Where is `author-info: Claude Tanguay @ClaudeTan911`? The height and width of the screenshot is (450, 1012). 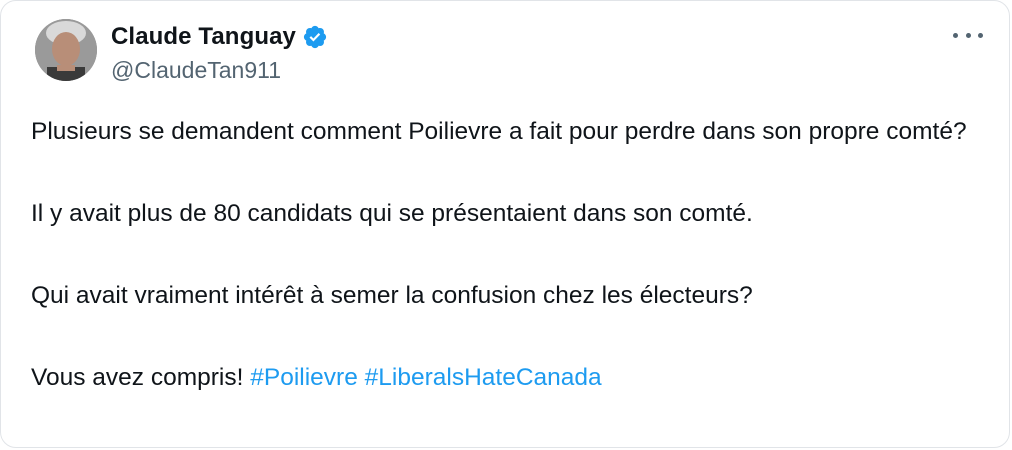
author-info: Claude Tanguay @ClaudeTan911 is located at coordinates (219, 52).